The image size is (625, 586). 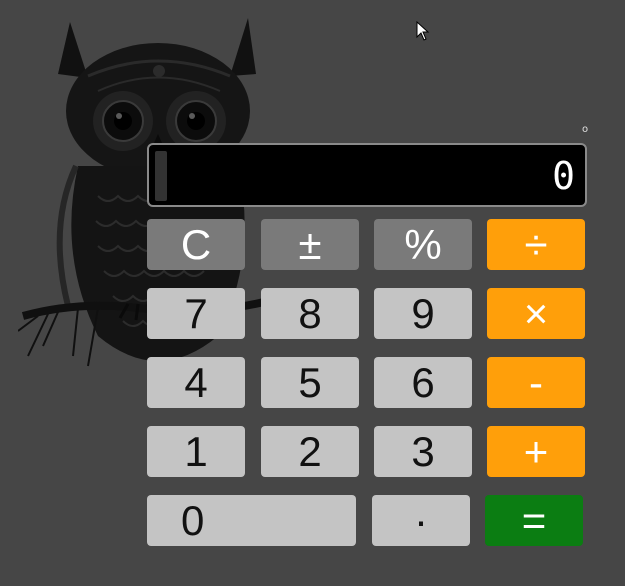 I want to click on divide-button: ÷, so click(x=536, y=244).